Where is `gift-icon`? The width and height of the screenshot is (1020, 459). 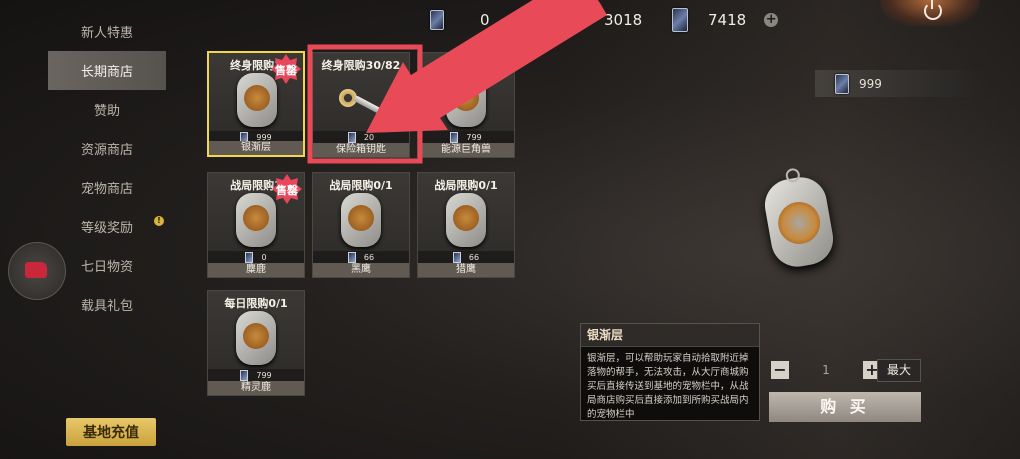 gift-icon is located at coordinates (36, 270).